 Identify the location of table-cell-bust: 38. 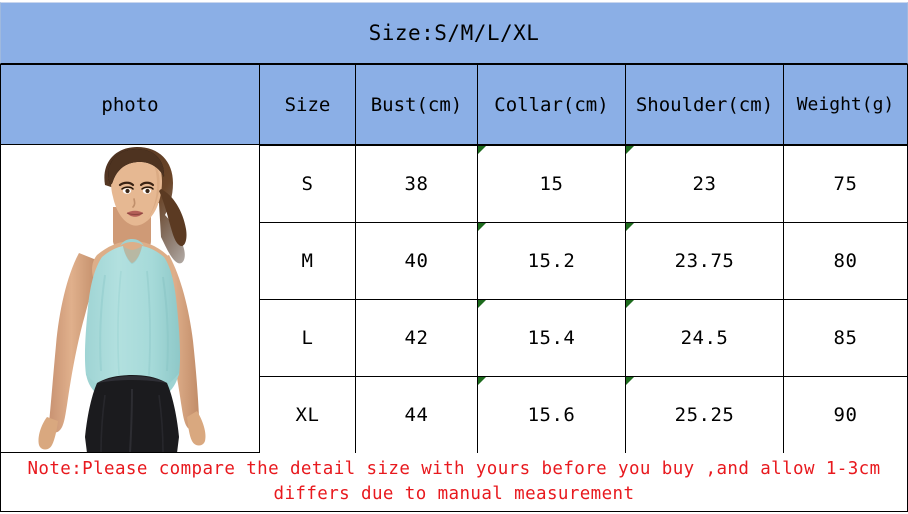
(416, 184).